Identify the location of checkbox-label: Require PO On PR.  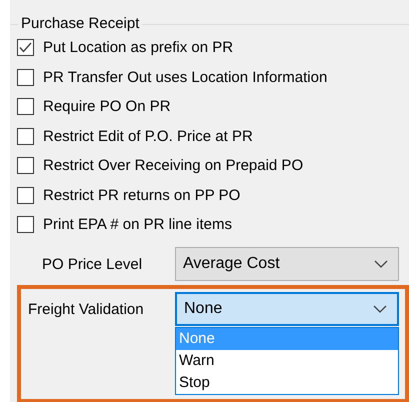
(107, 107).